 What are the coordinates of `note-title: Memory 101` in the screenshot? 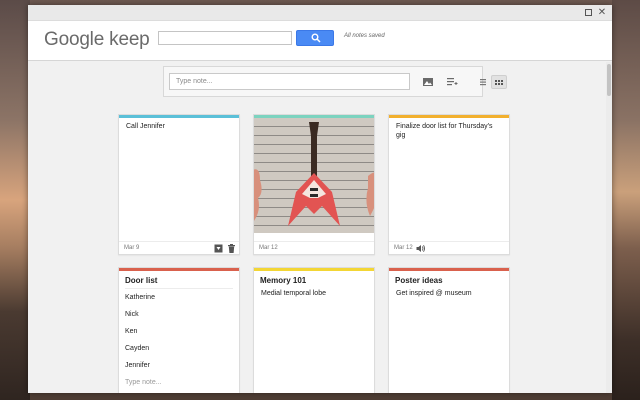 It's located at (283, 280).